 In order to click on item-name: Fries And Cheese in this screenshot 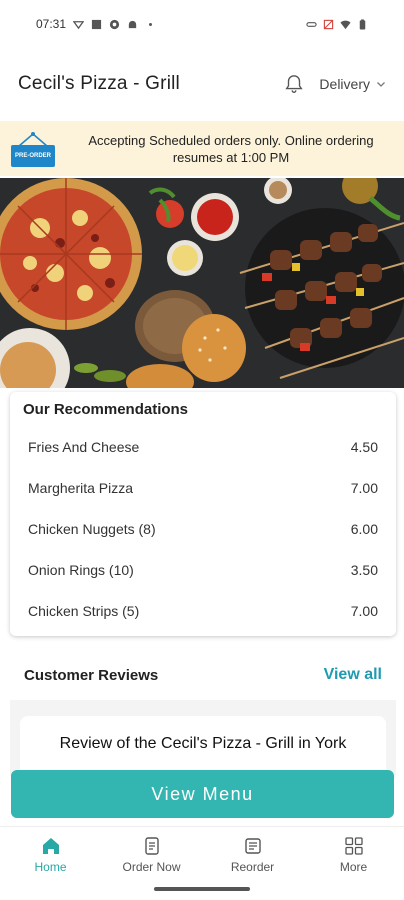, I will do `click(84, 446)`.